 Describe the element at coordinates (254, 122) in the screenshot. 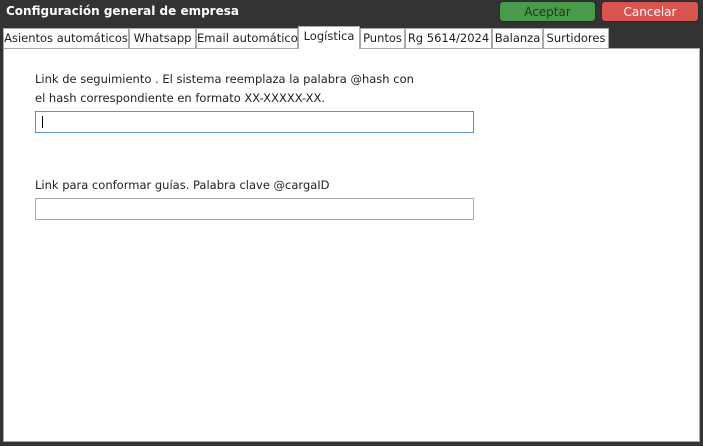

I see `tracking-link-input` at that location.